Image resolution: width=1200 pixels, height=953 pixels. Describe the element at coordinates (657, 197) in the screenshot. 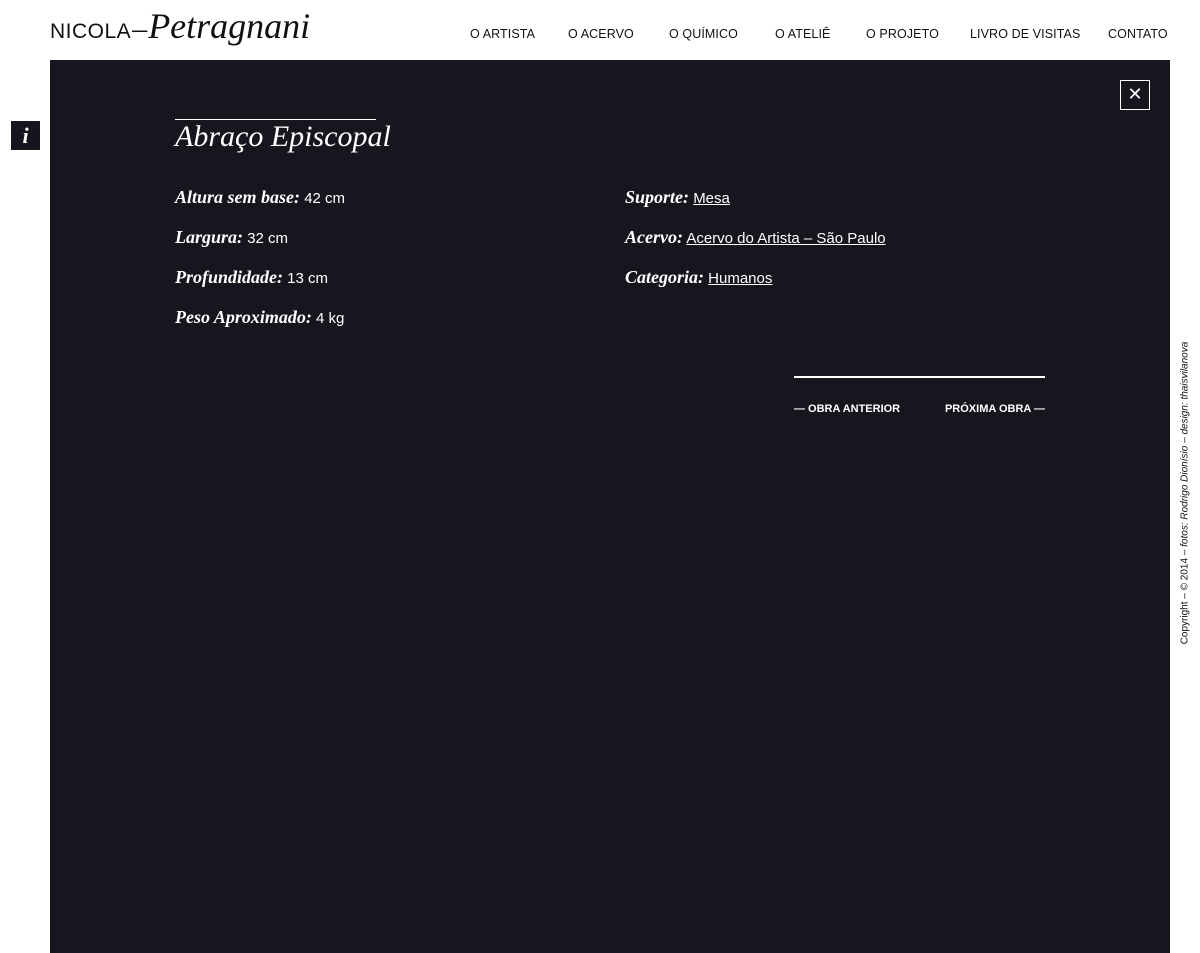

I see `field-label: Suporte:` at that location.